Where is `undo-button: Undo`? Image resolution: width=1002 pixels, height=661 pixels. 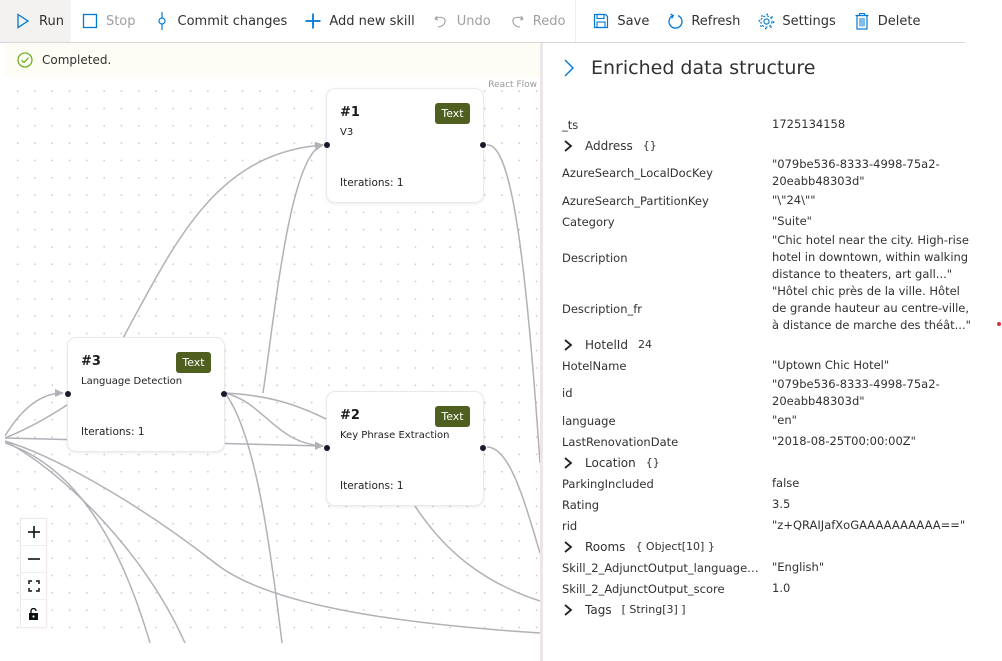
undo-button: Undo is located at coordinates (460, 21).